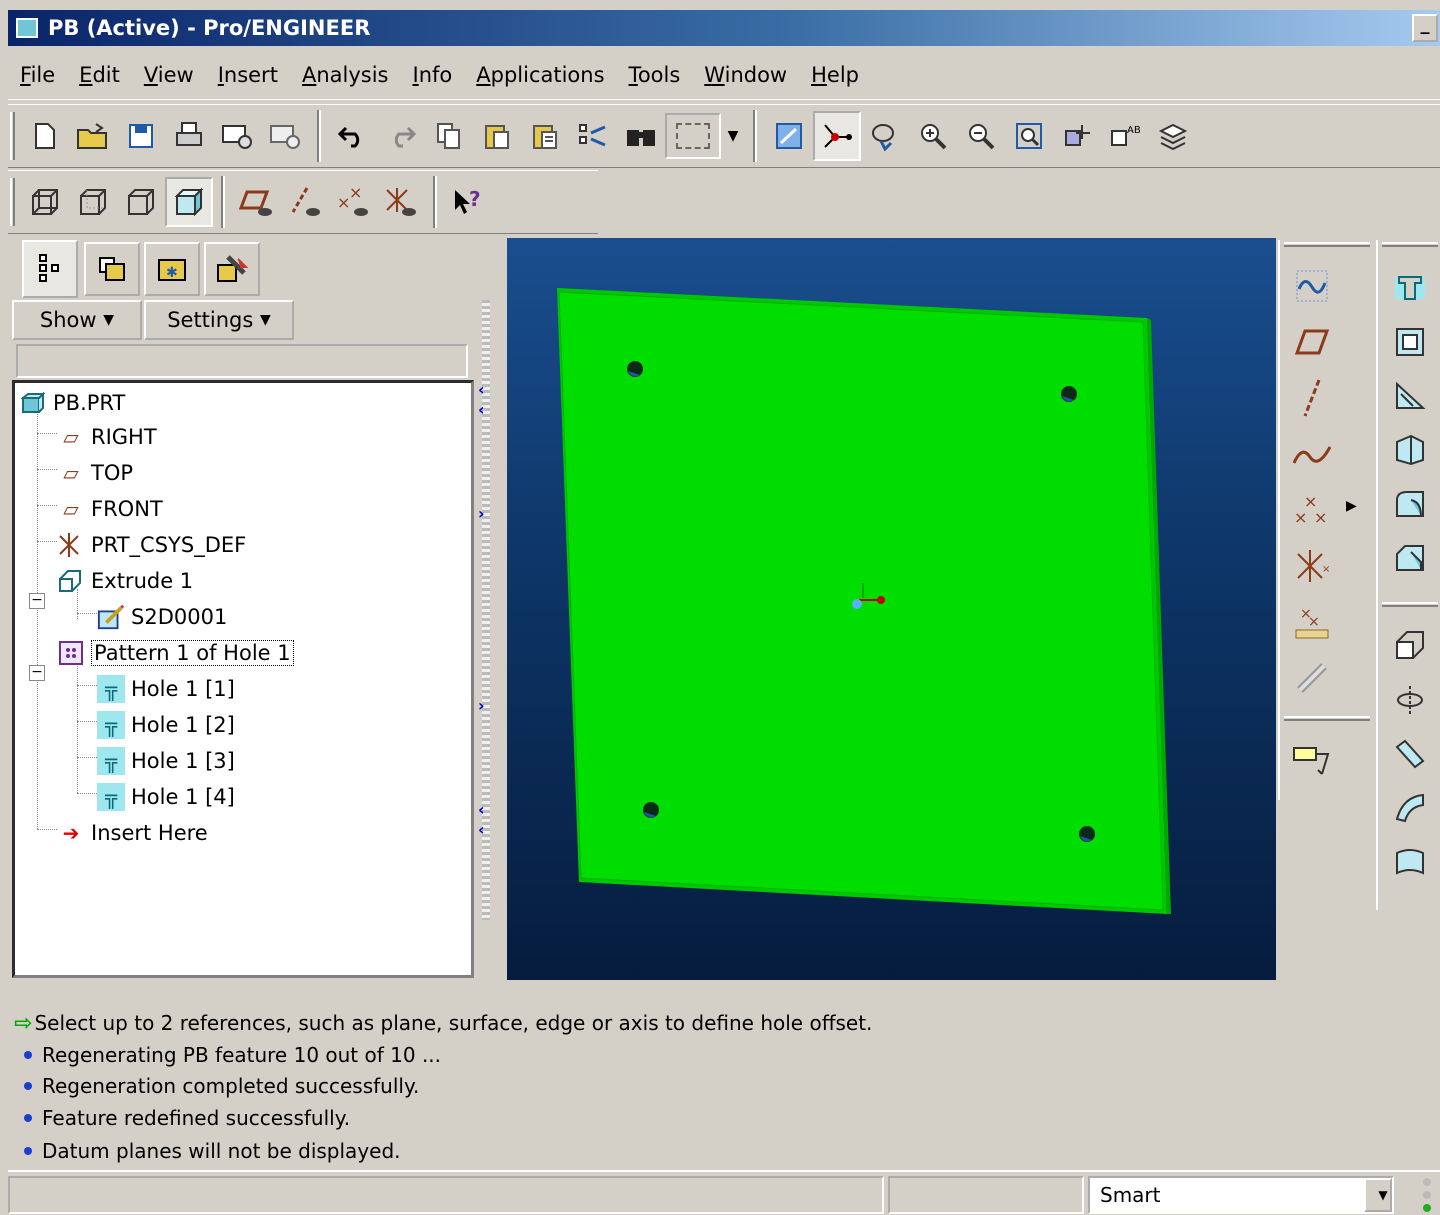 Image resolution: width=1440 pixels, height=1215 pixels. Describe the element at coordinates (1312, 398) in the screenshot. I see `datum-axis-tool-icon` at that location.